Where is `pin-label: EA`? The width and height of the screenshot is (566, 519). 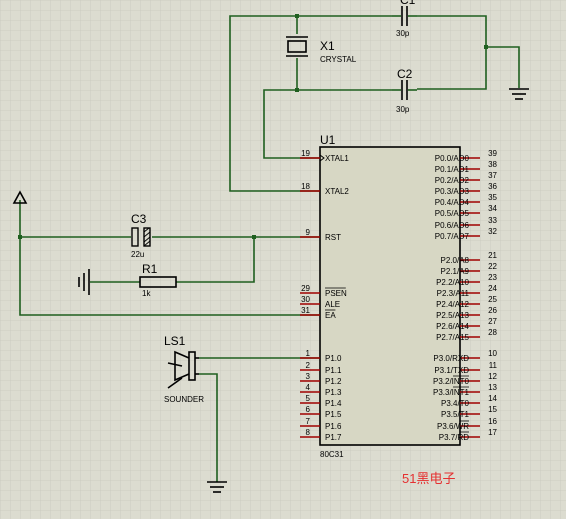
pin-label: EA is located at coordinates (330, 315).